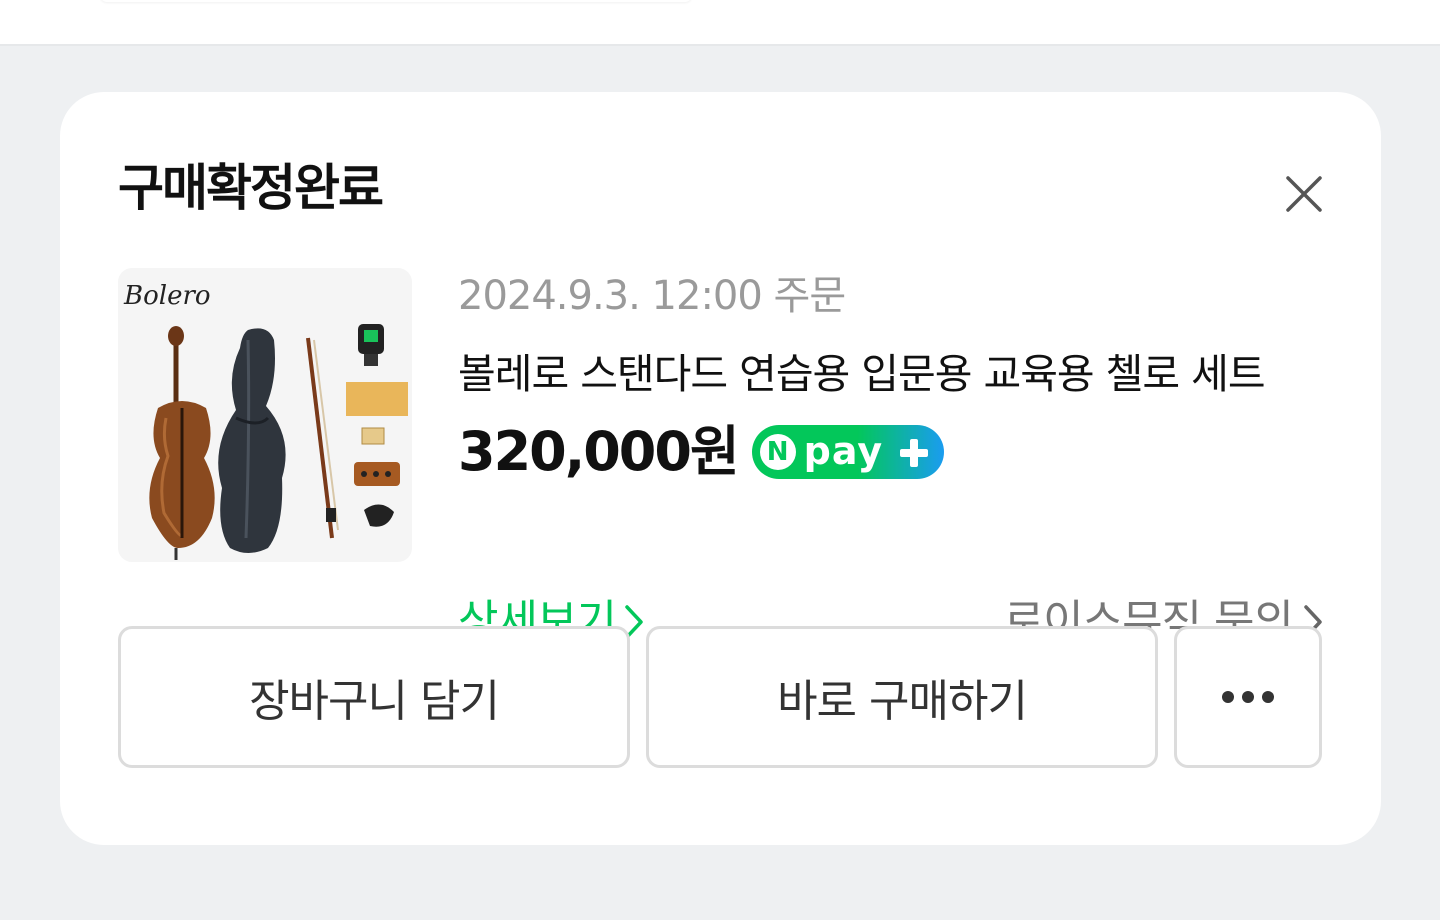 This screenshot has height=920, width=1440. What do you see at coordinates (777, 452) in the screenshot?
I see `npay-n-logo: N` at bounding box center [777, 452].